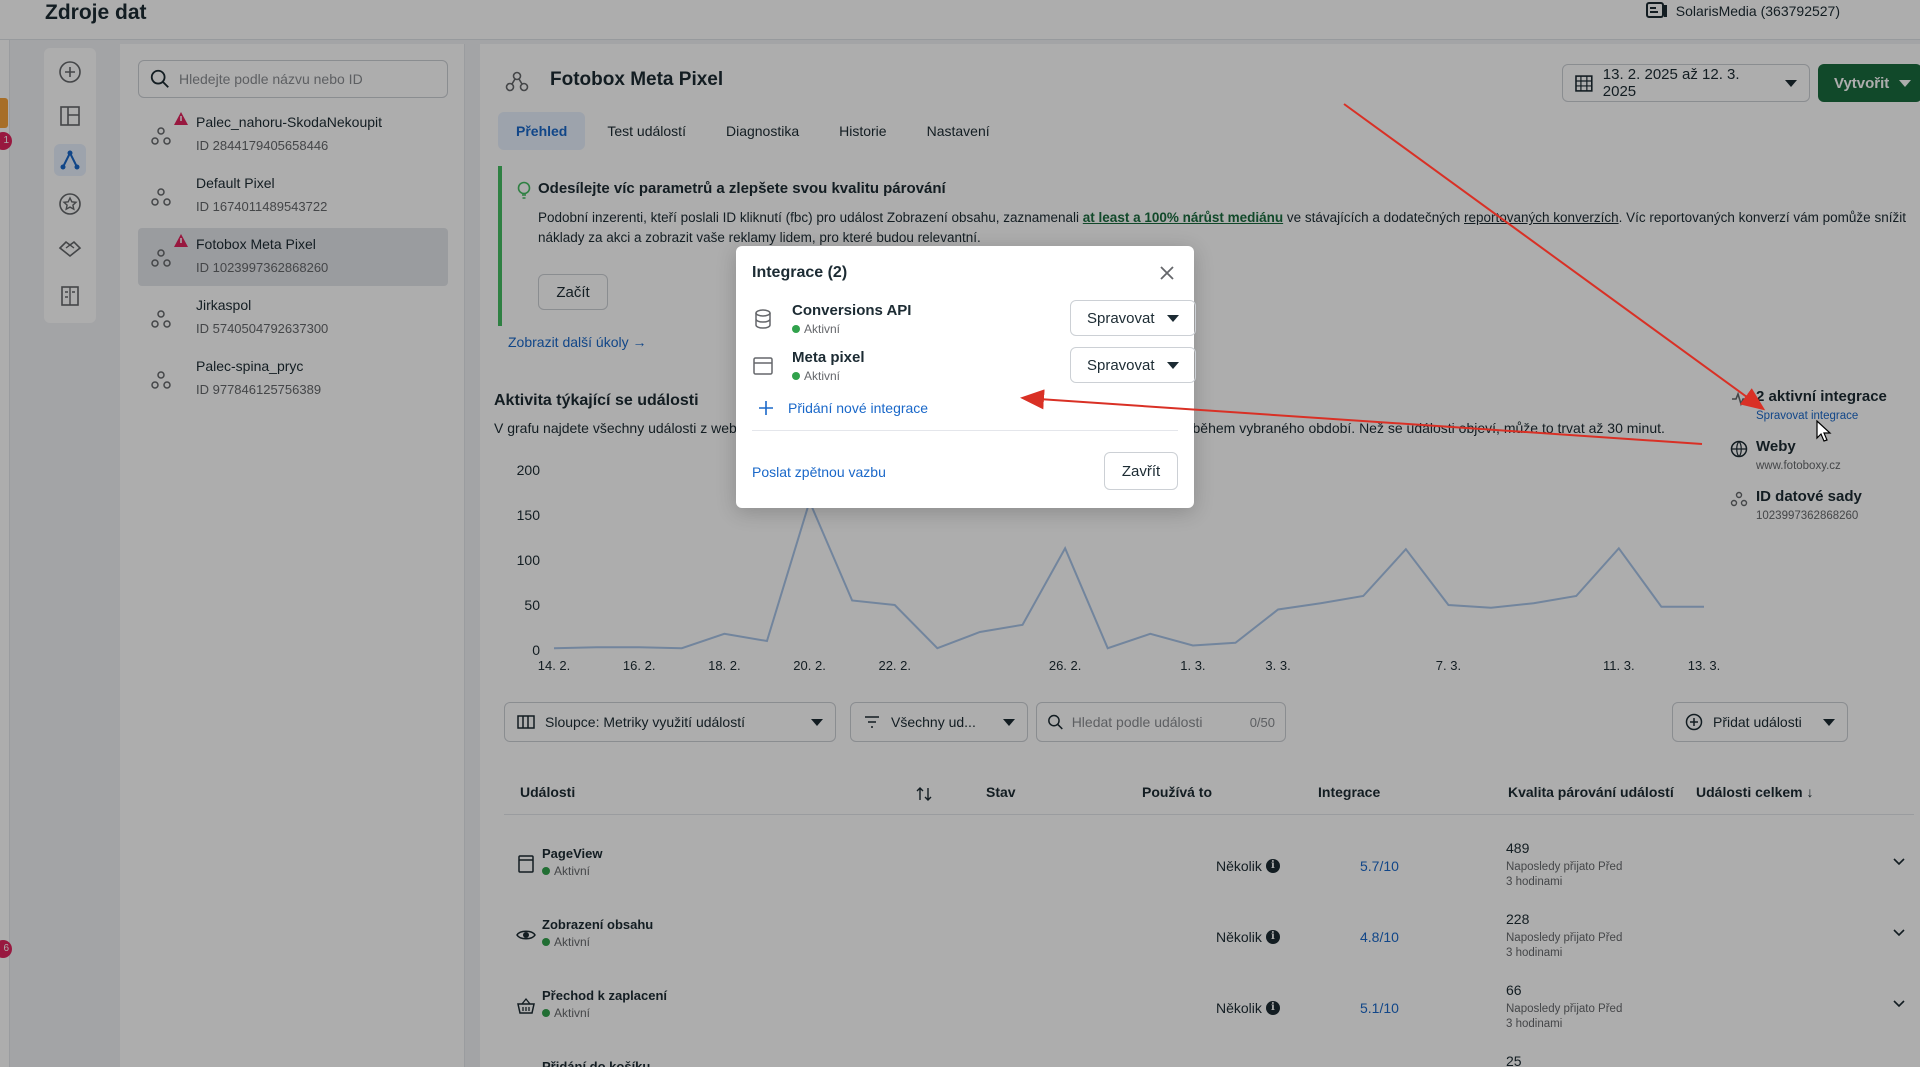  What do you see at coordinates (763, 366) in the screenshot?
I see `browser-window-icon` at bounding box center [763, 366].